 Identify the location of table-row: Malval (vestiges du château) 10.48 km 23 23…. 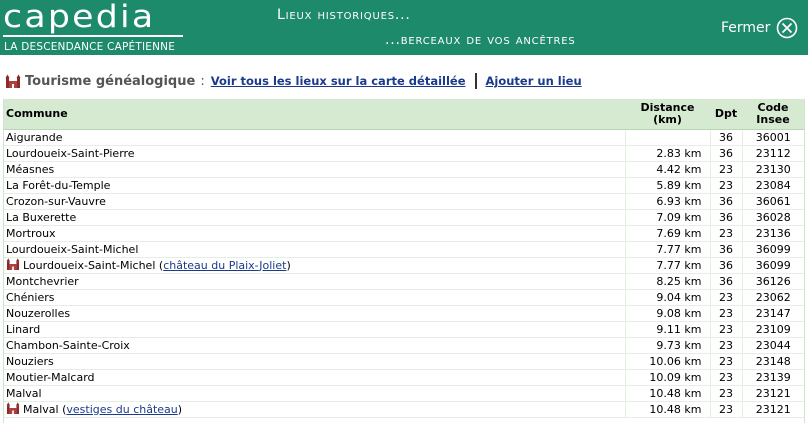
(404, 409).